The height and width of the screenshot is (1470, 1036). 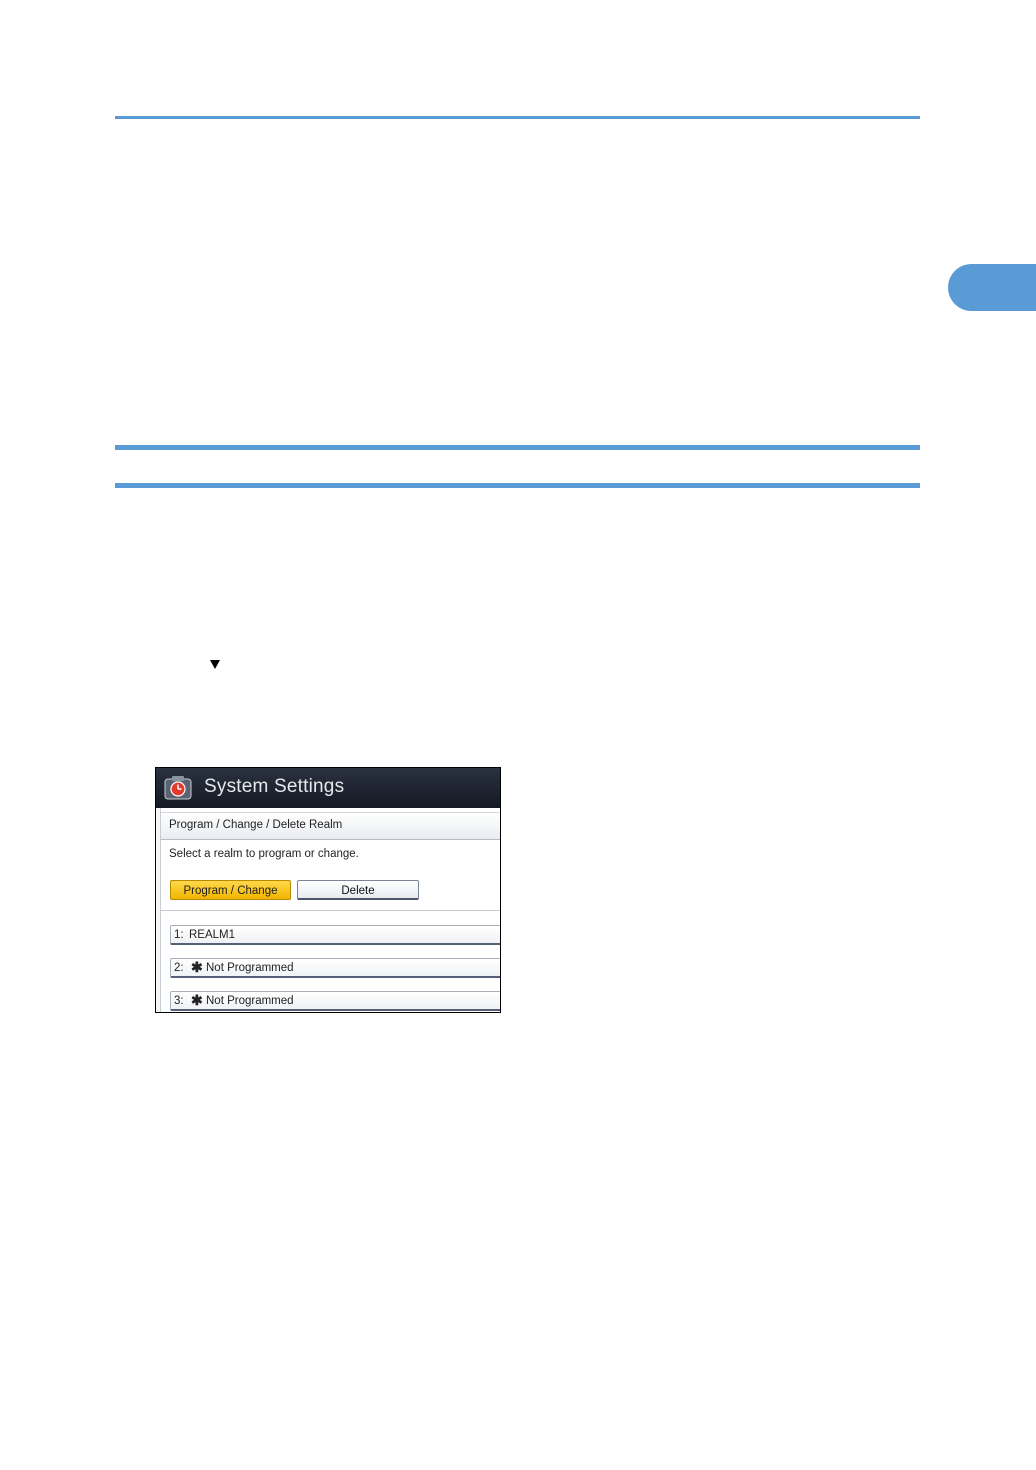 What do you see at coordinates (215, 664) in the screenshot?
I see `down-arrow-icon` at bounding box center [215, 664].